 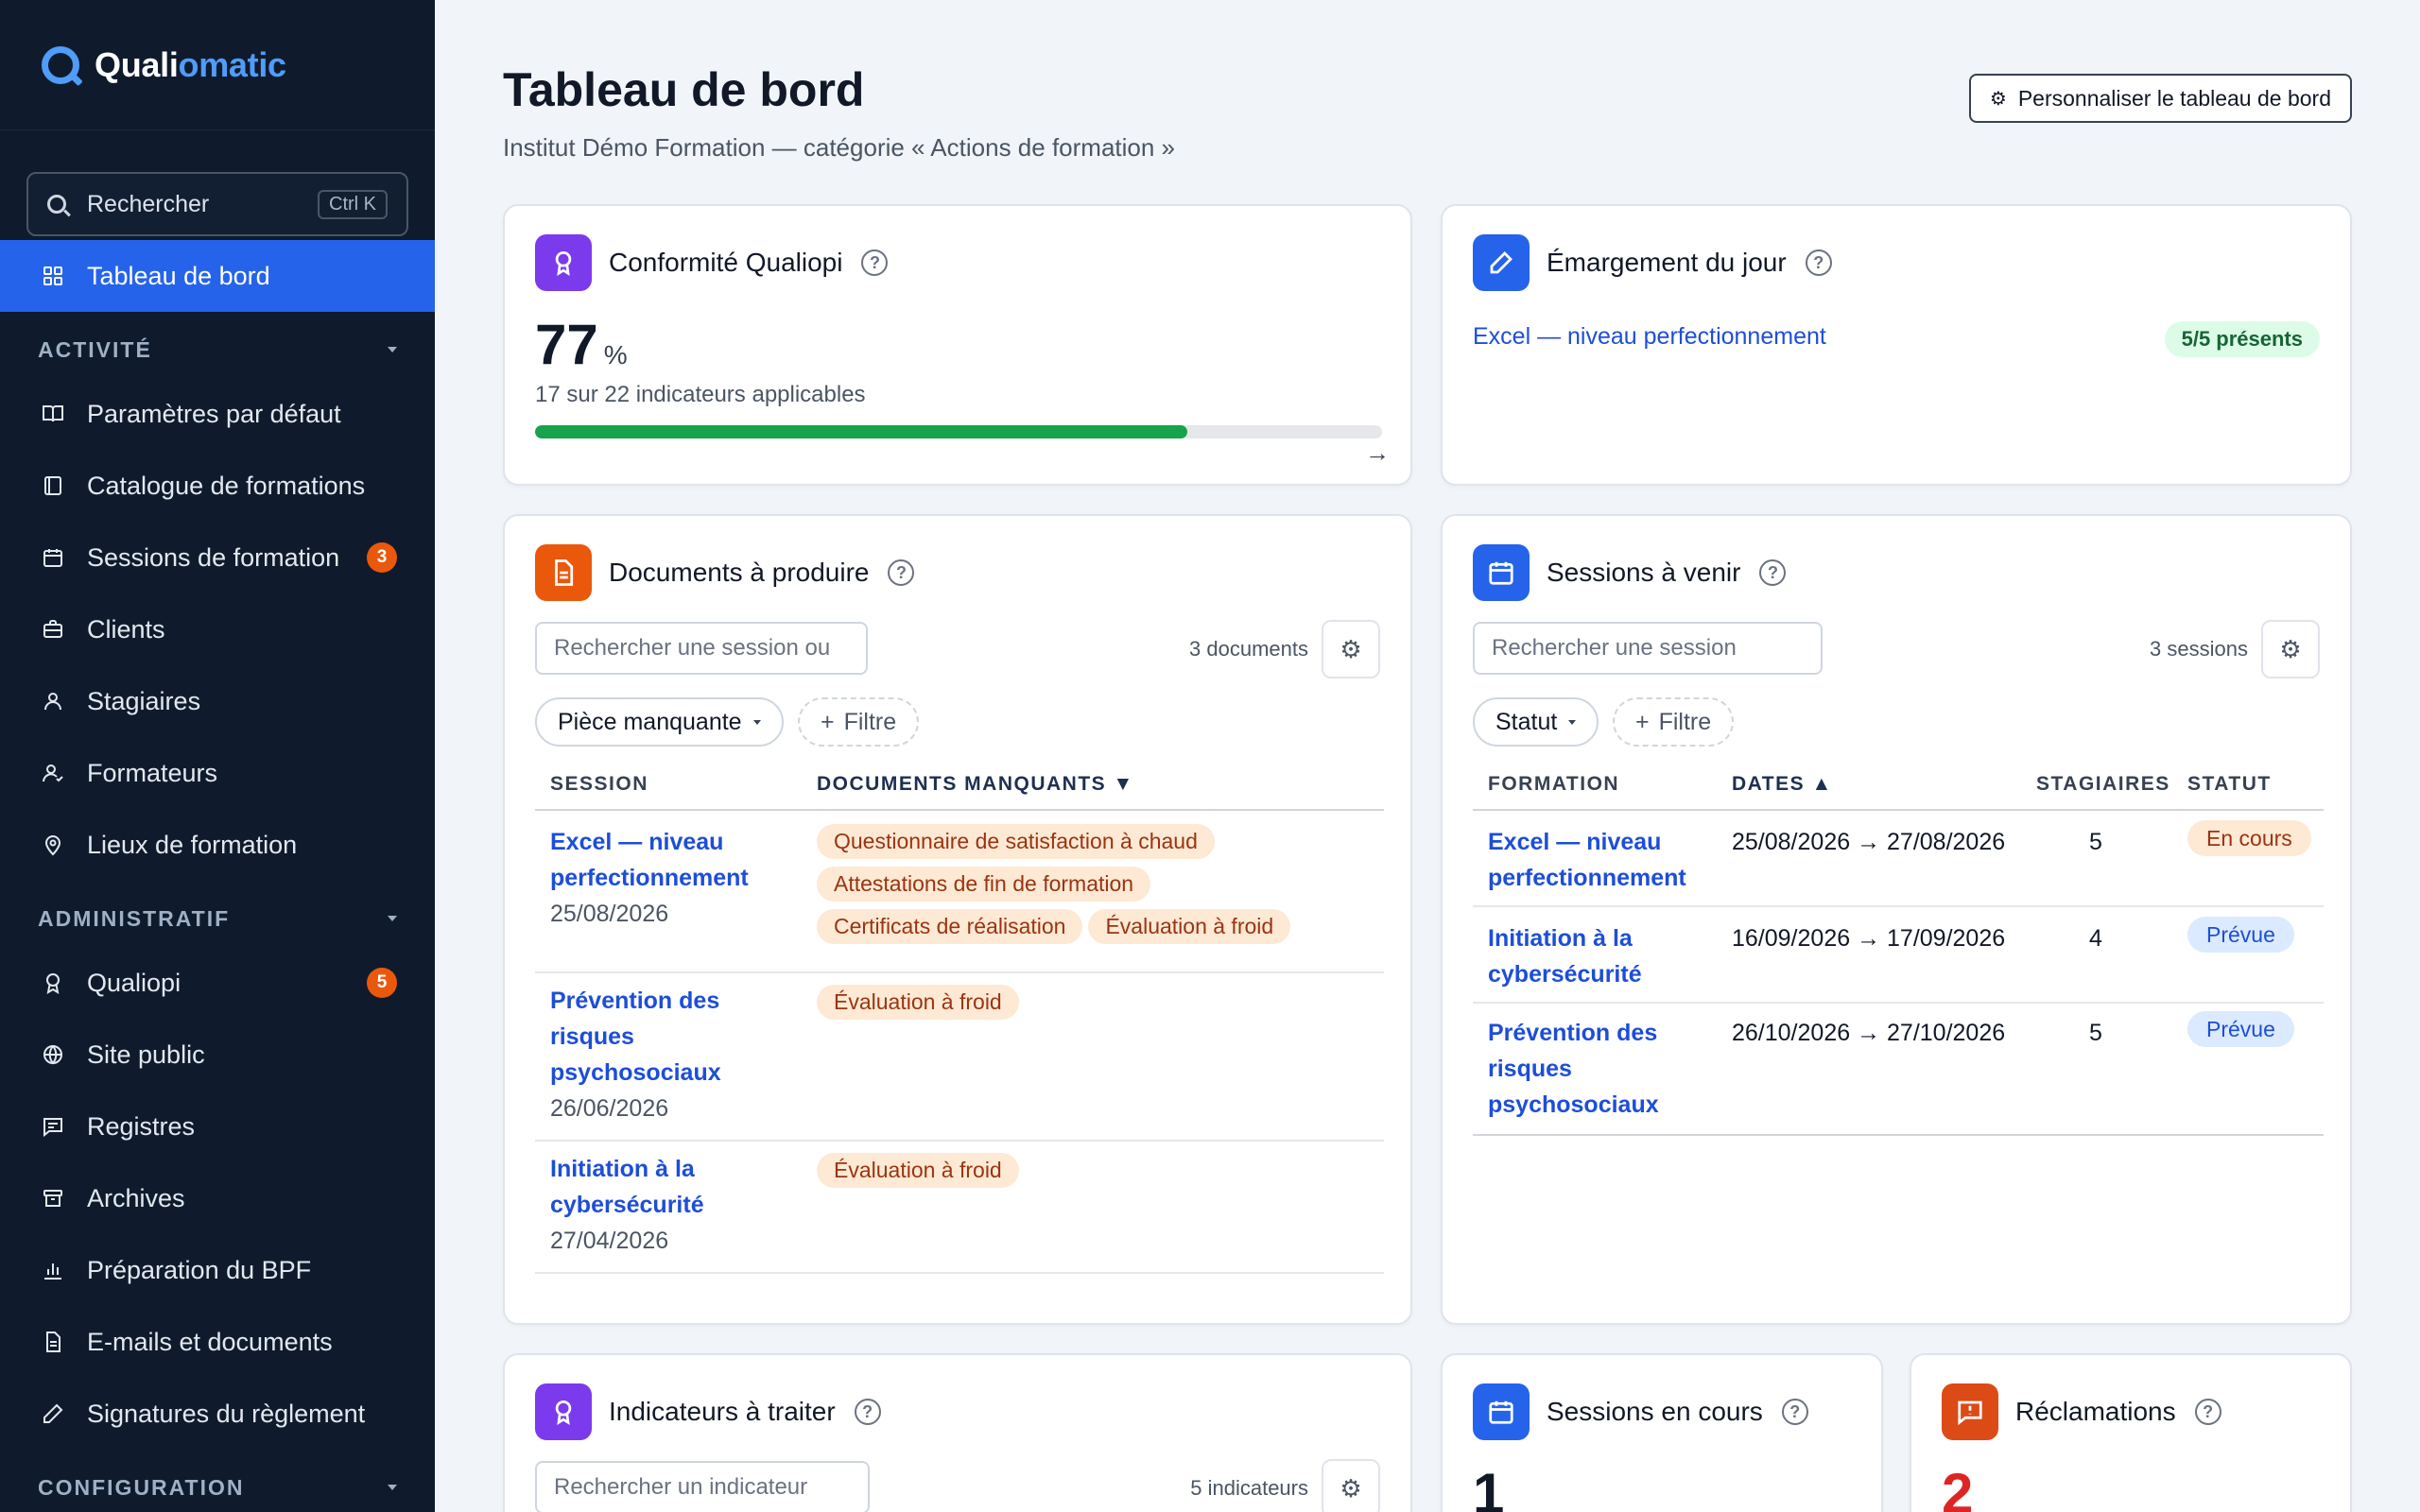 I want to click on sidebar-search: Rechercher Ctrl K, so click(x=217, y=204).